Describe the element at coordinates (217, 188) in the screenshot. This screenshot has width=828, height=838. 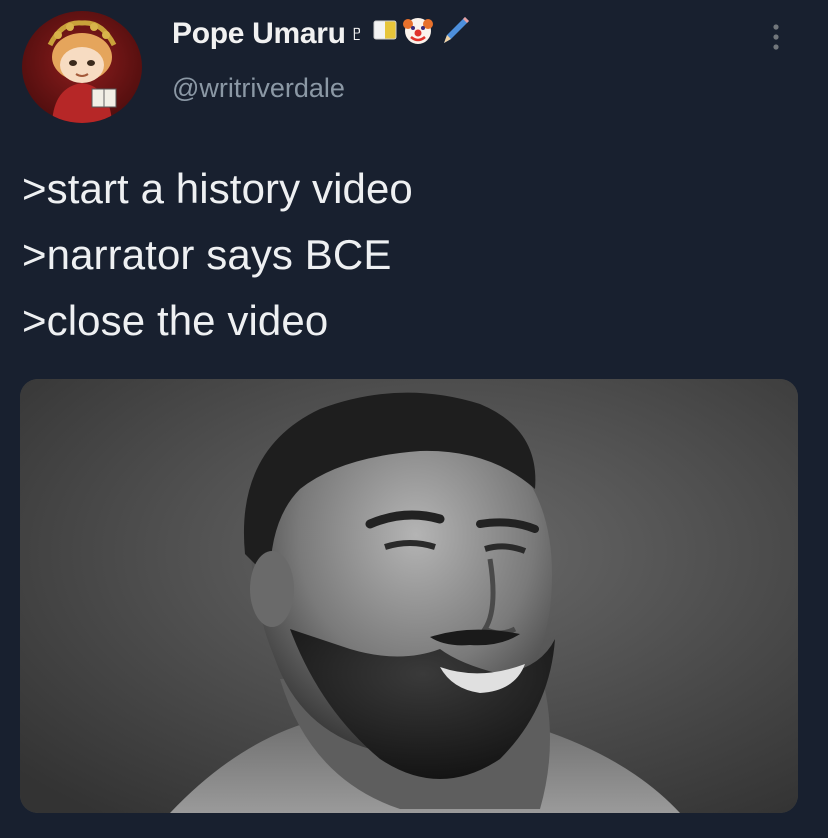
I see `tweet-line: >start a history video` at that location.